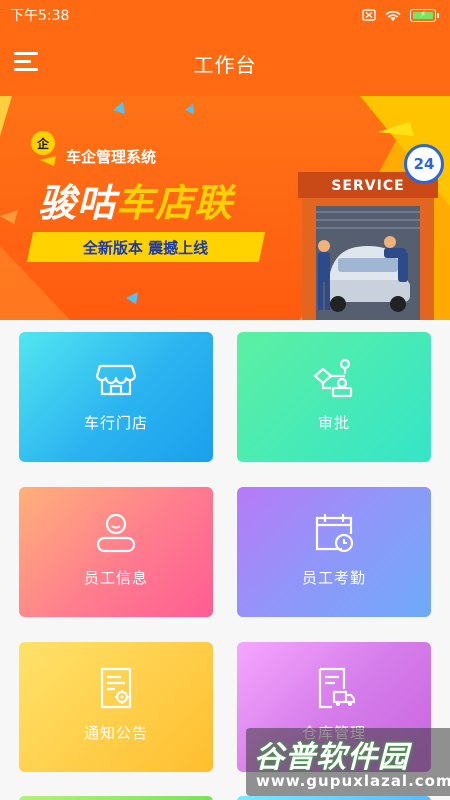  What do you see at coordinates (116, 380) in the screenshot?
I see `store-icon` at bounding box center [116, 380].